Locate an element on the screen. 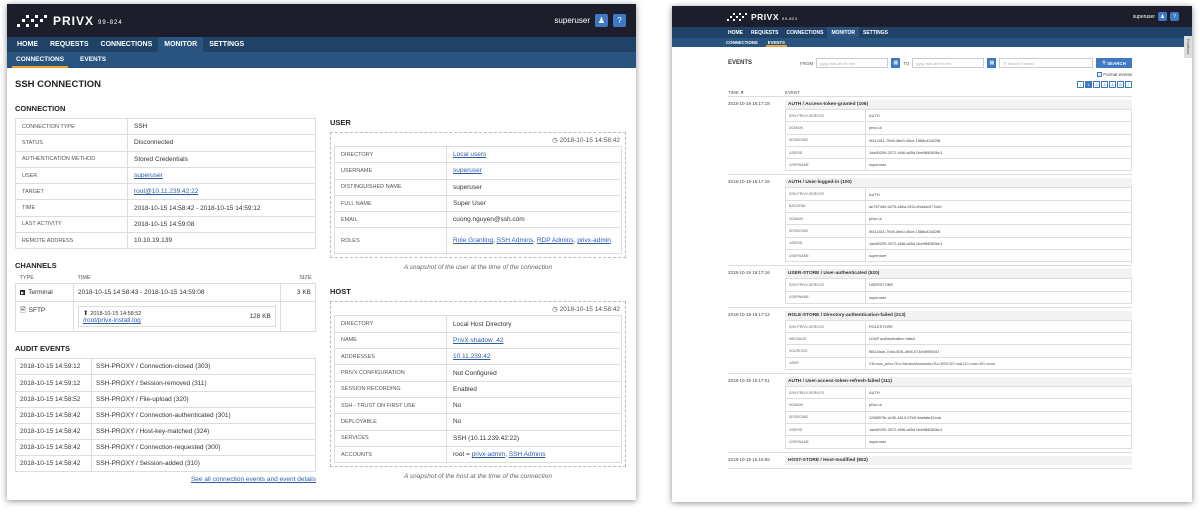 The width and height of the screenshot is (1200, 516). page-button: 4 is located at coordinates (1112, 84).